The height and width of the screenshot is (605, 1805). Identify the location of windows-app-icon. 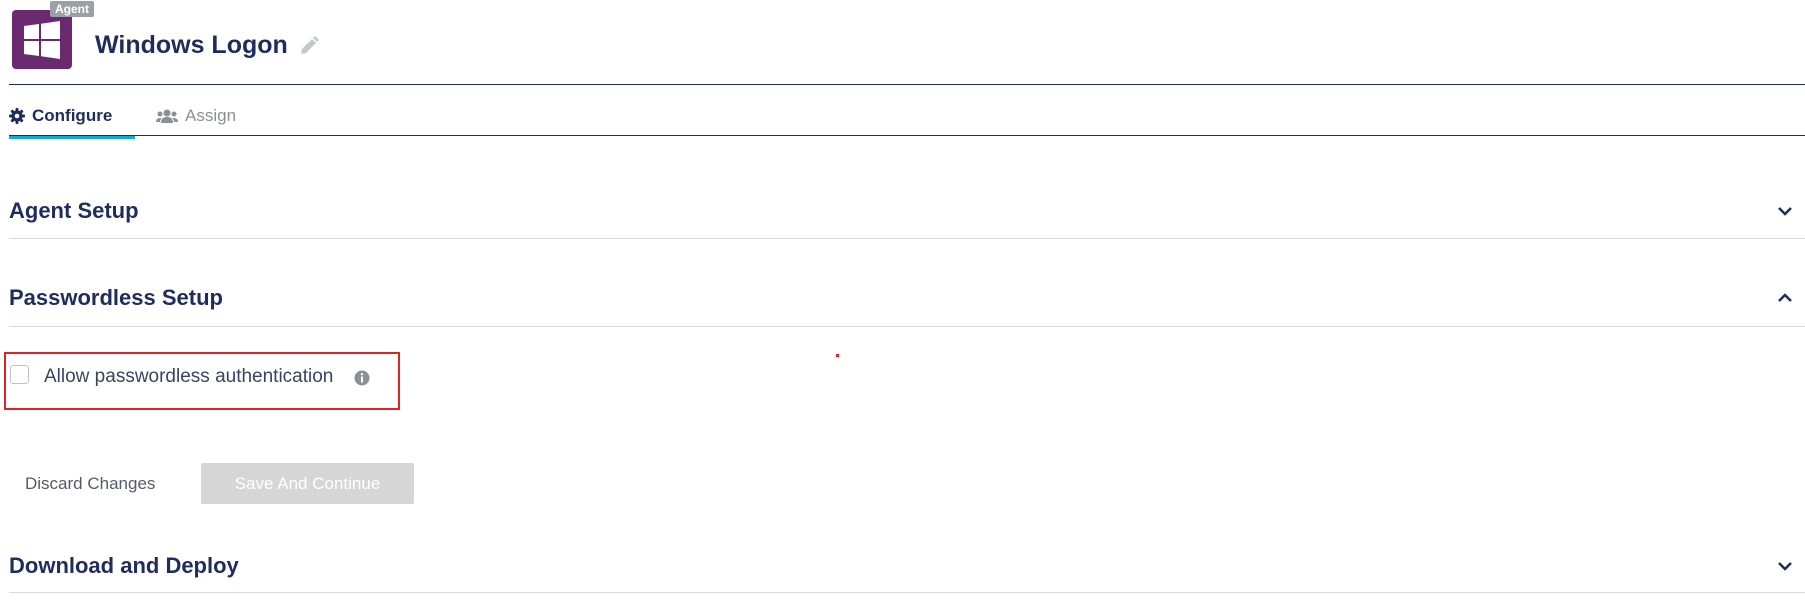
(42, 39).